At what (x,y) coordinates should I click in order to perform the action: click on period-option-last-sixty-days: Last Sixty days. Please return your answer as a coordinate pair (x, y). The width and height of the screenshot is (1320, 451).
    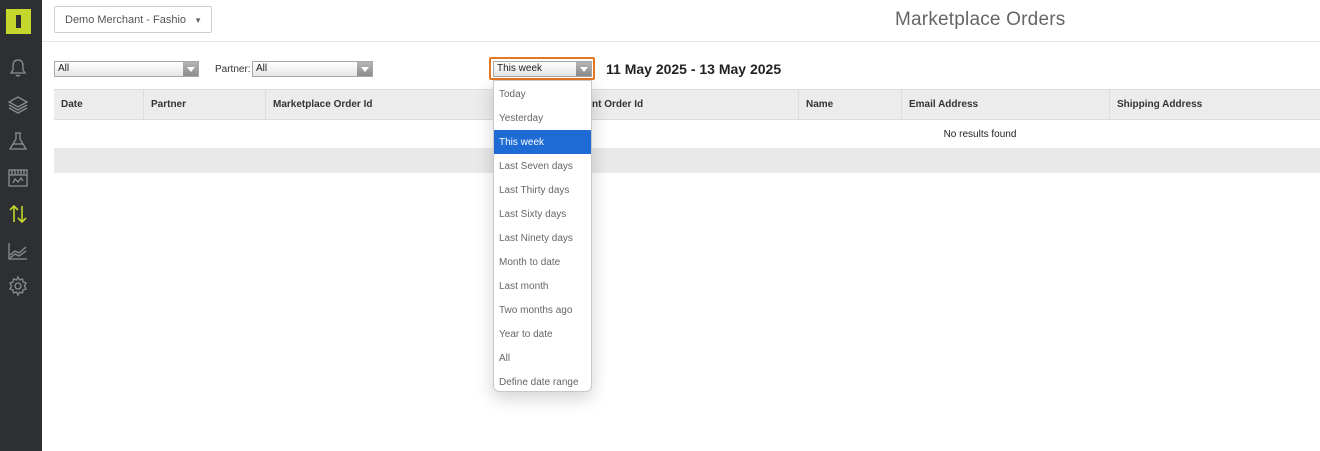
    Looking at the image, I should click on (542, 214).